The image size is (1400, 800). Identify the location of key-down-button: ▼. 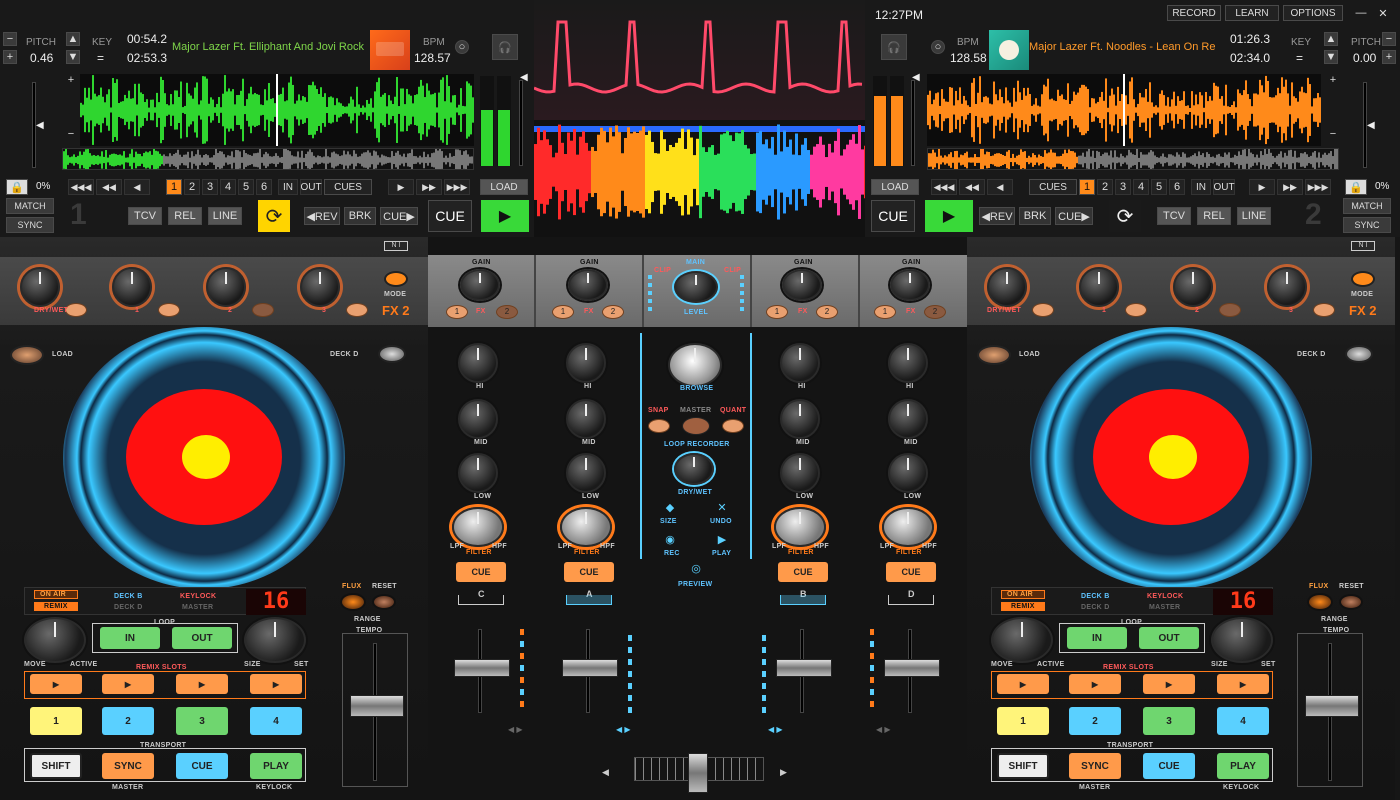
(1331, 57).